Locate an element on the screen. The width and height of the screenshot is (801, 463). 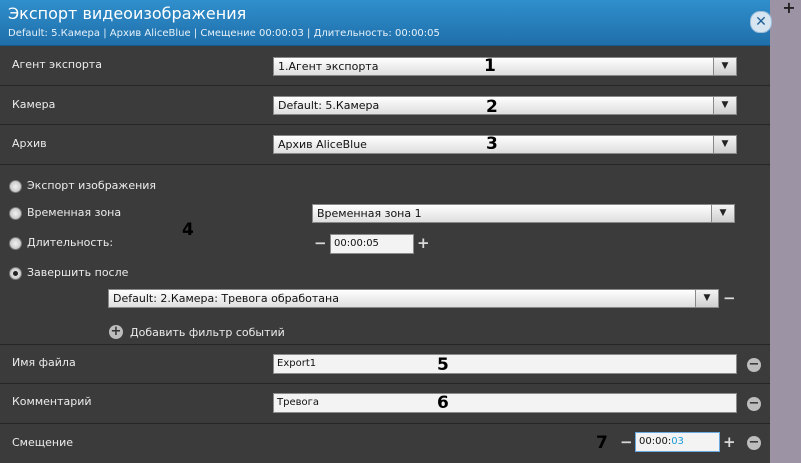
remove-filename-icon: − is located at coordinates (754, 365).